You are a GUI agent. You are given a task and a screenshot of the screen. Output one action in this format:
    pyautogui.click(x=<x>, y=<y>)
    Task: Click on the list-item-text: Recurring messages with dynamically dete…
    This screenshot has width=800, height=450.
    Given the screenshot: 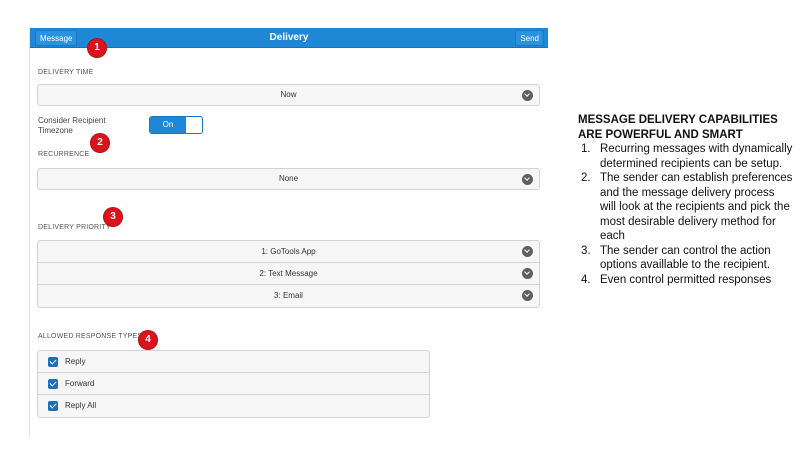 What is the action you would take?
    pyautogui.click(x=696, y=156)
    